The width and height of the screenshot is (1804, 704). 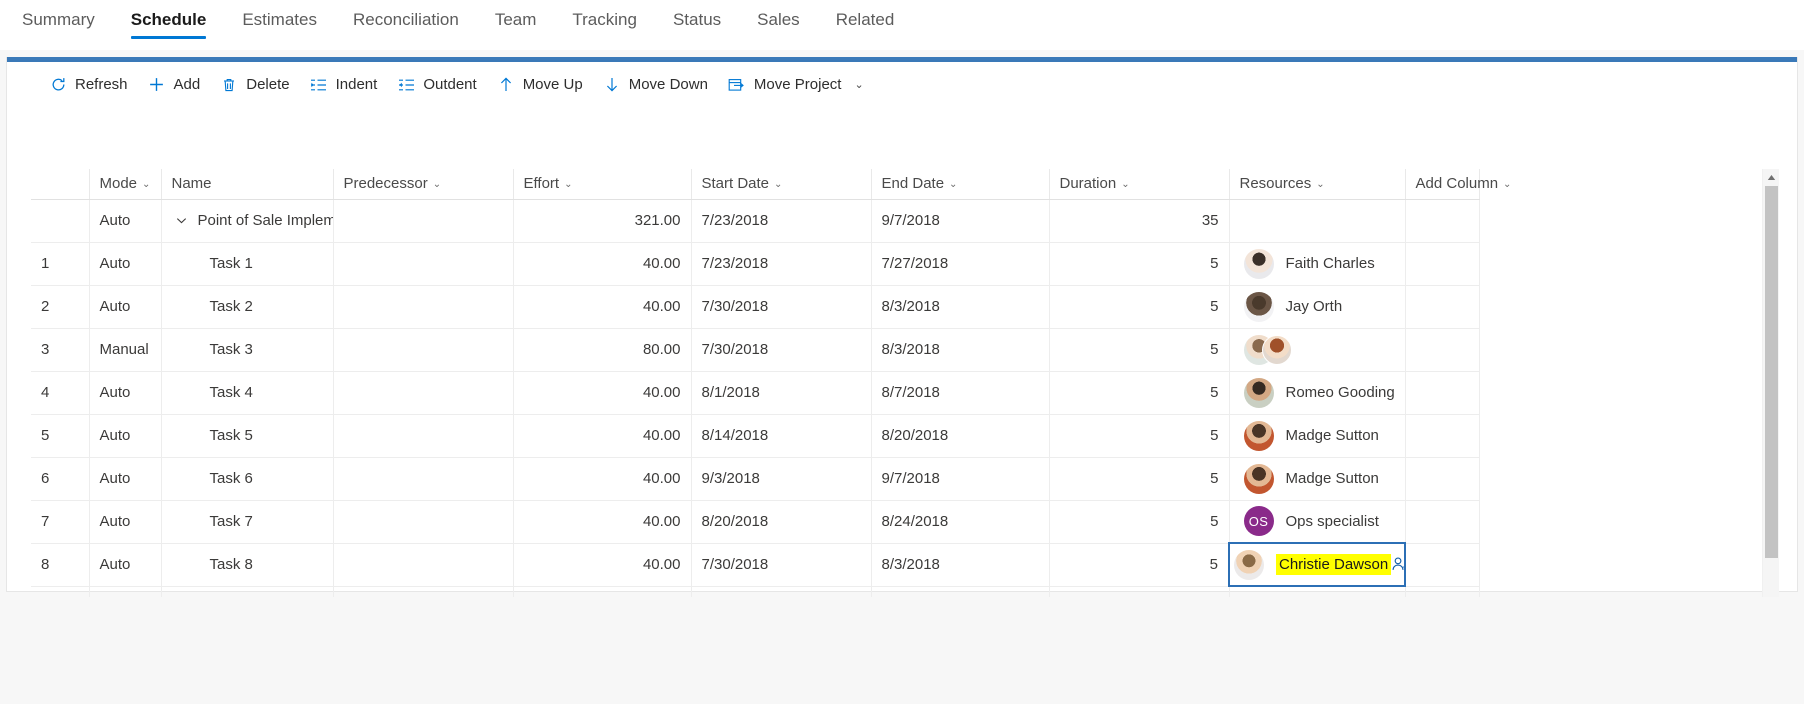 What do you see at coordinates (1139, 591) in the screenshot?
I see `cell-duration` at bounding box center [1139, 591].